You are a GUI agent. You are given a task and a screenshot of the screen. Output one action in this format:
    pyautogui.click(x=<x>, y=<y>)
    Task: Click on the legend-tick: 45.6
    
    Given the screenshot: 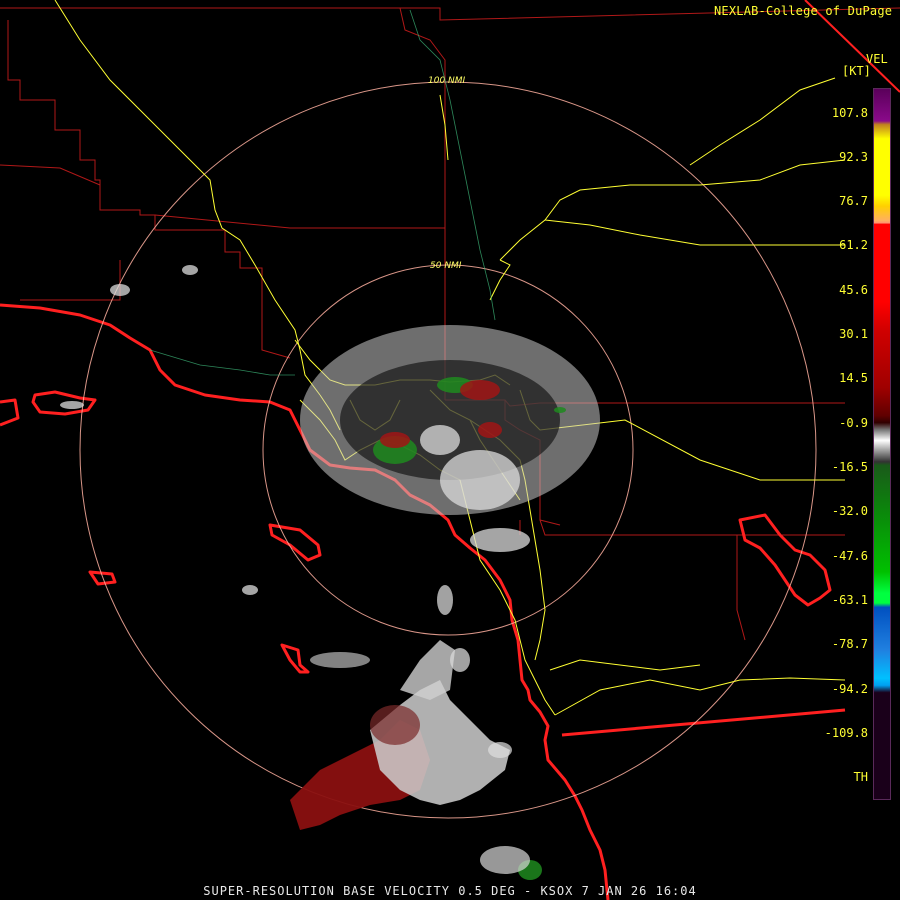 What is the action you would take?
    pyautogui.click(x=853, y=290)
    